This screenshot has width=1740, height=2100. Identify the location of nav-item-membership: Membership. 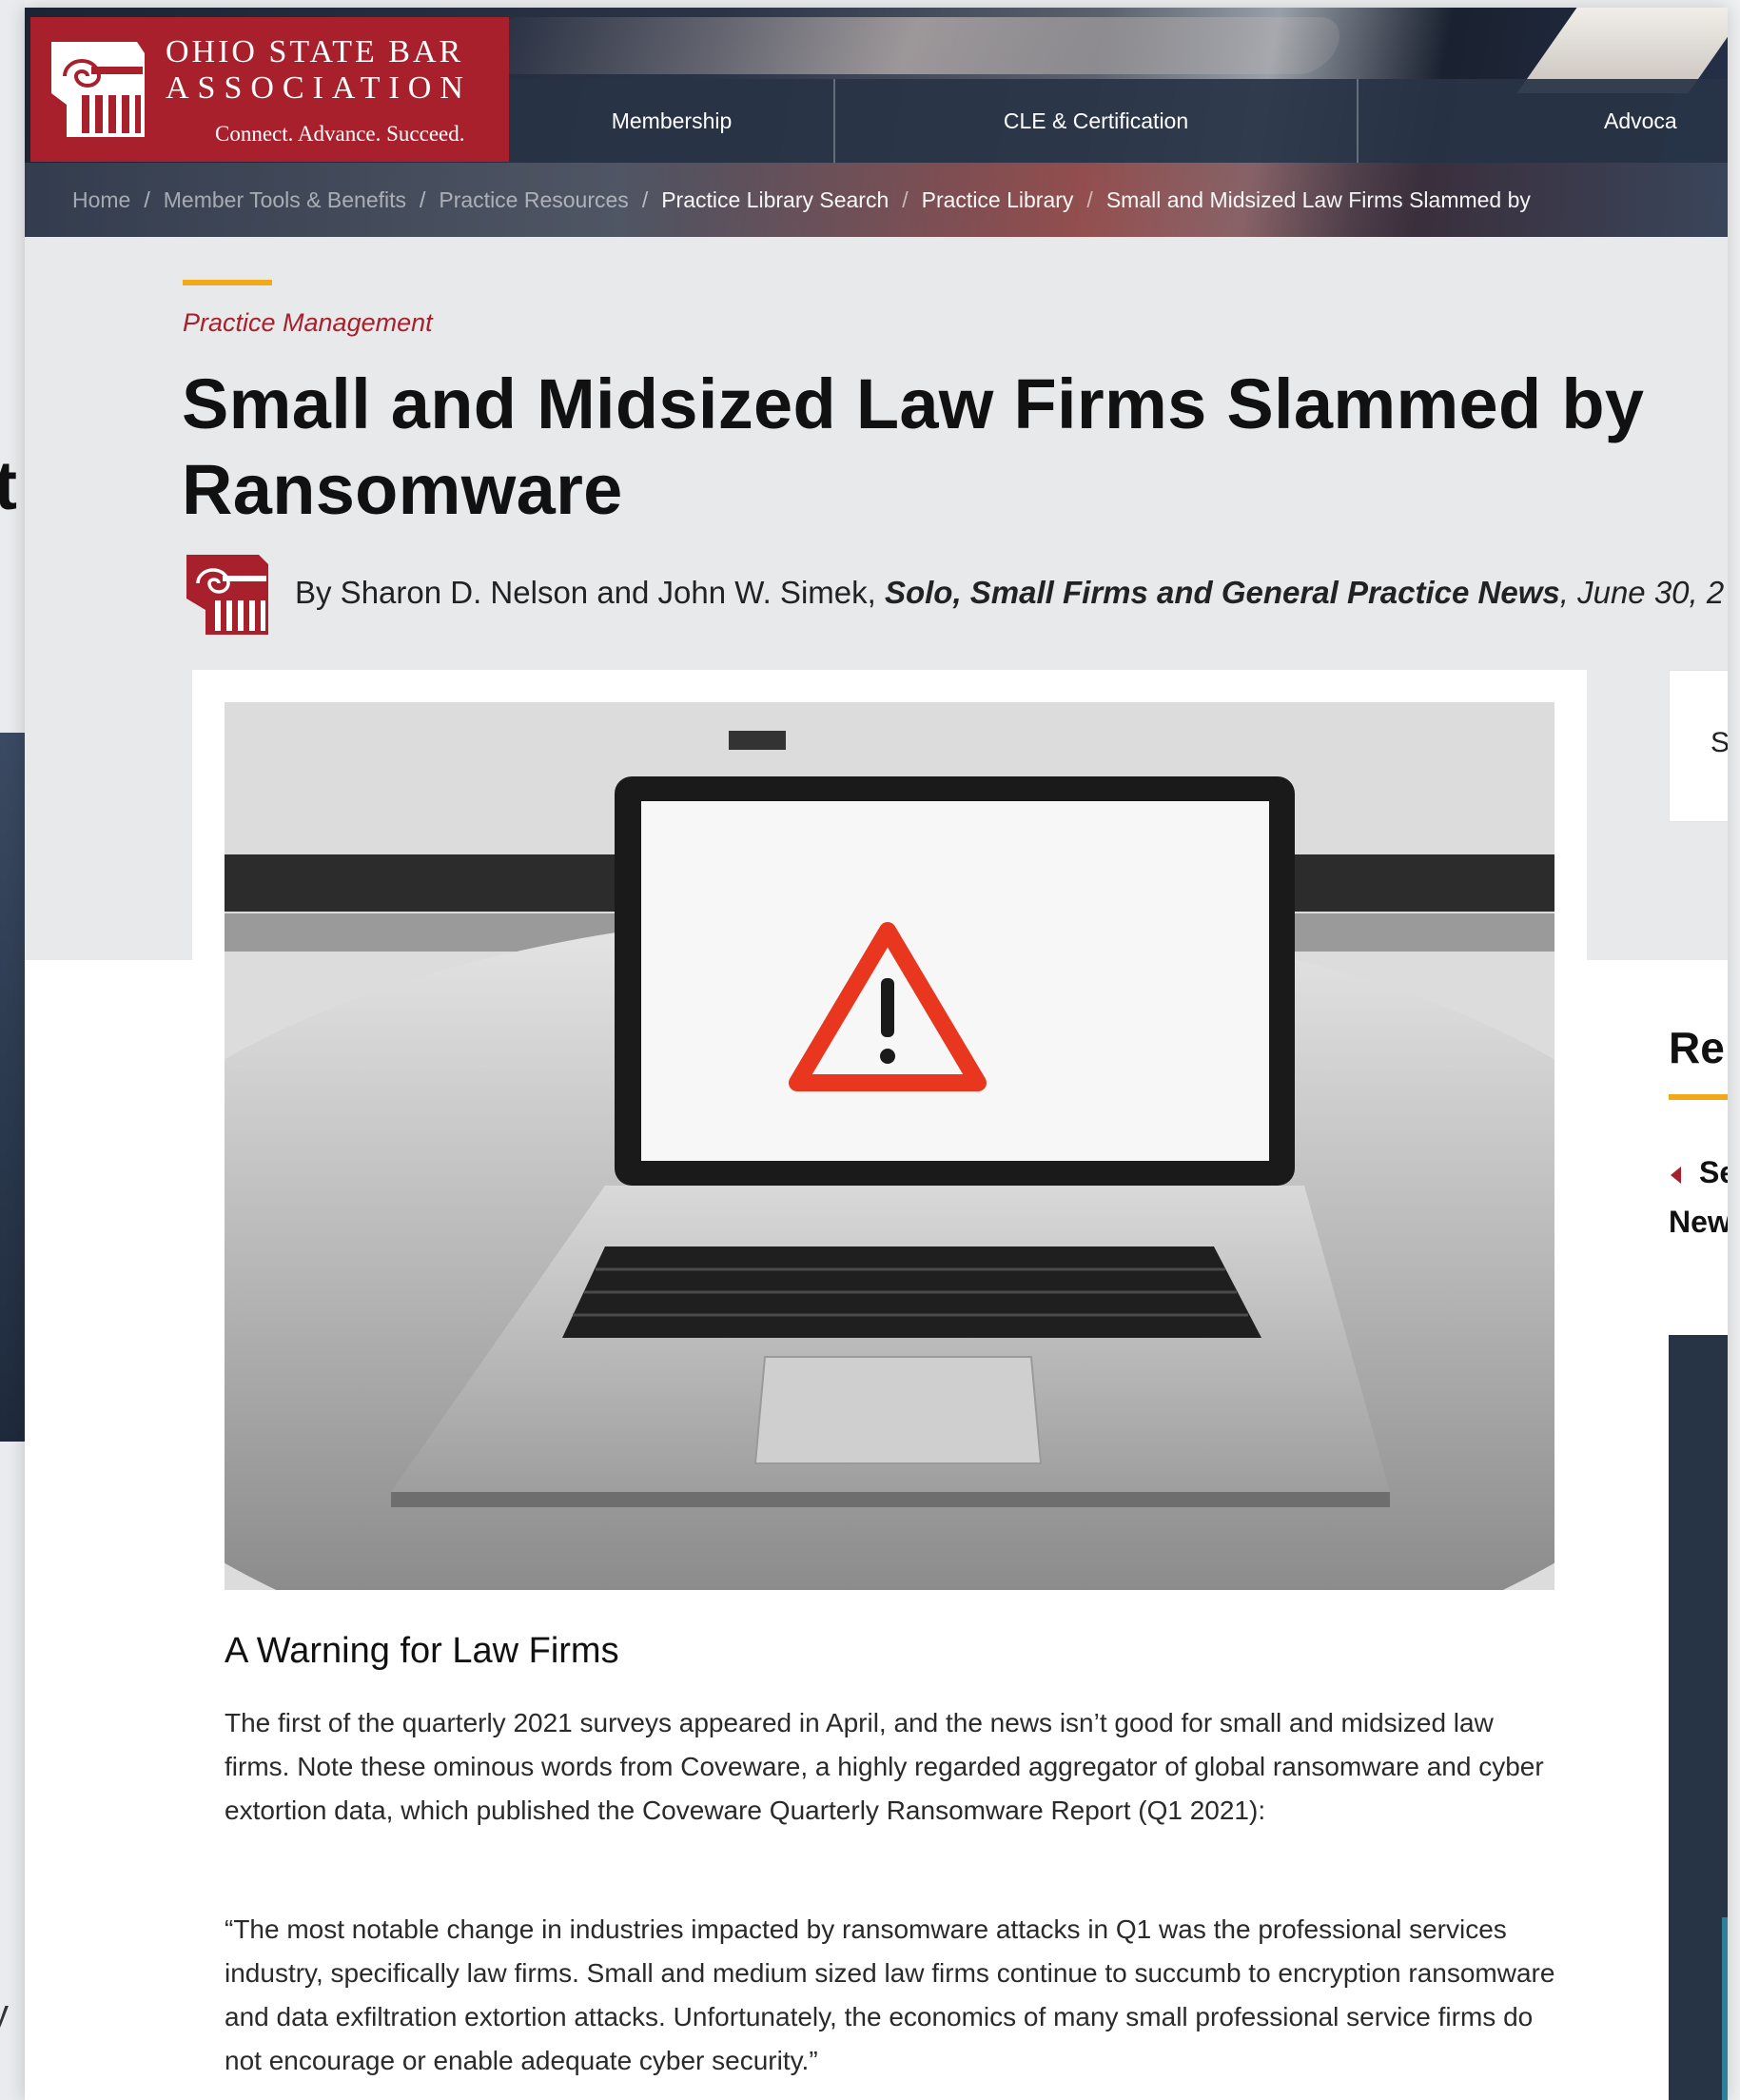
(671, 121).